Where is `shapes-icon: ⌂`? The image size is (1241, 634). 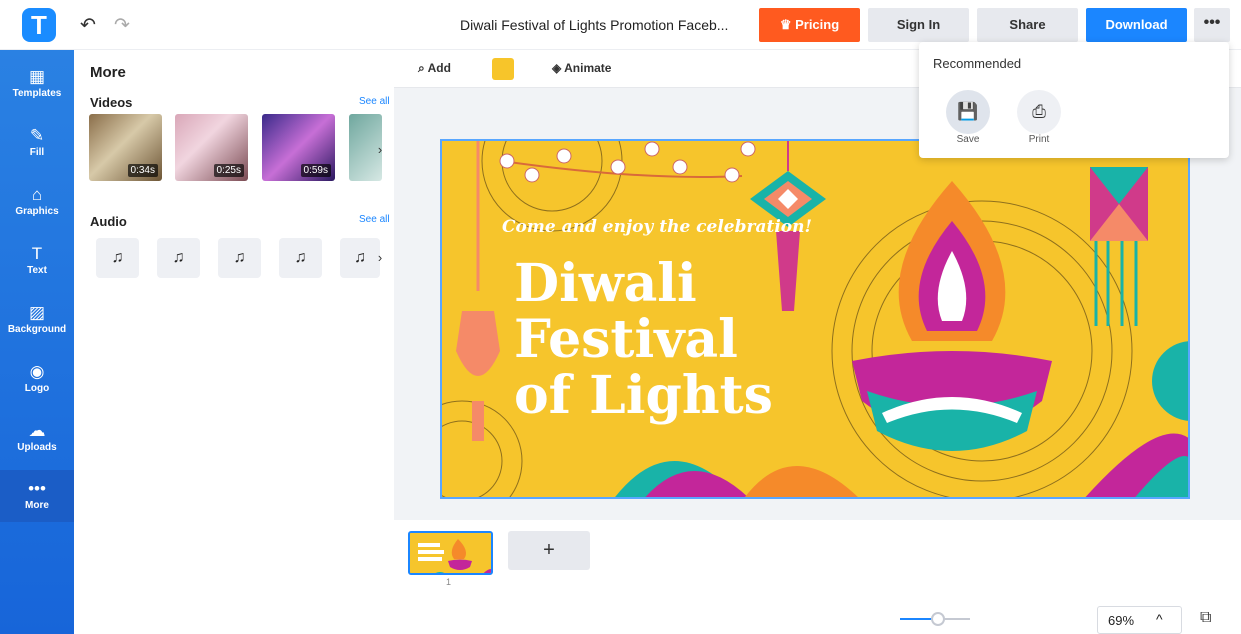
shapes-icon: ⌂ is located at coordinates (37, 194).